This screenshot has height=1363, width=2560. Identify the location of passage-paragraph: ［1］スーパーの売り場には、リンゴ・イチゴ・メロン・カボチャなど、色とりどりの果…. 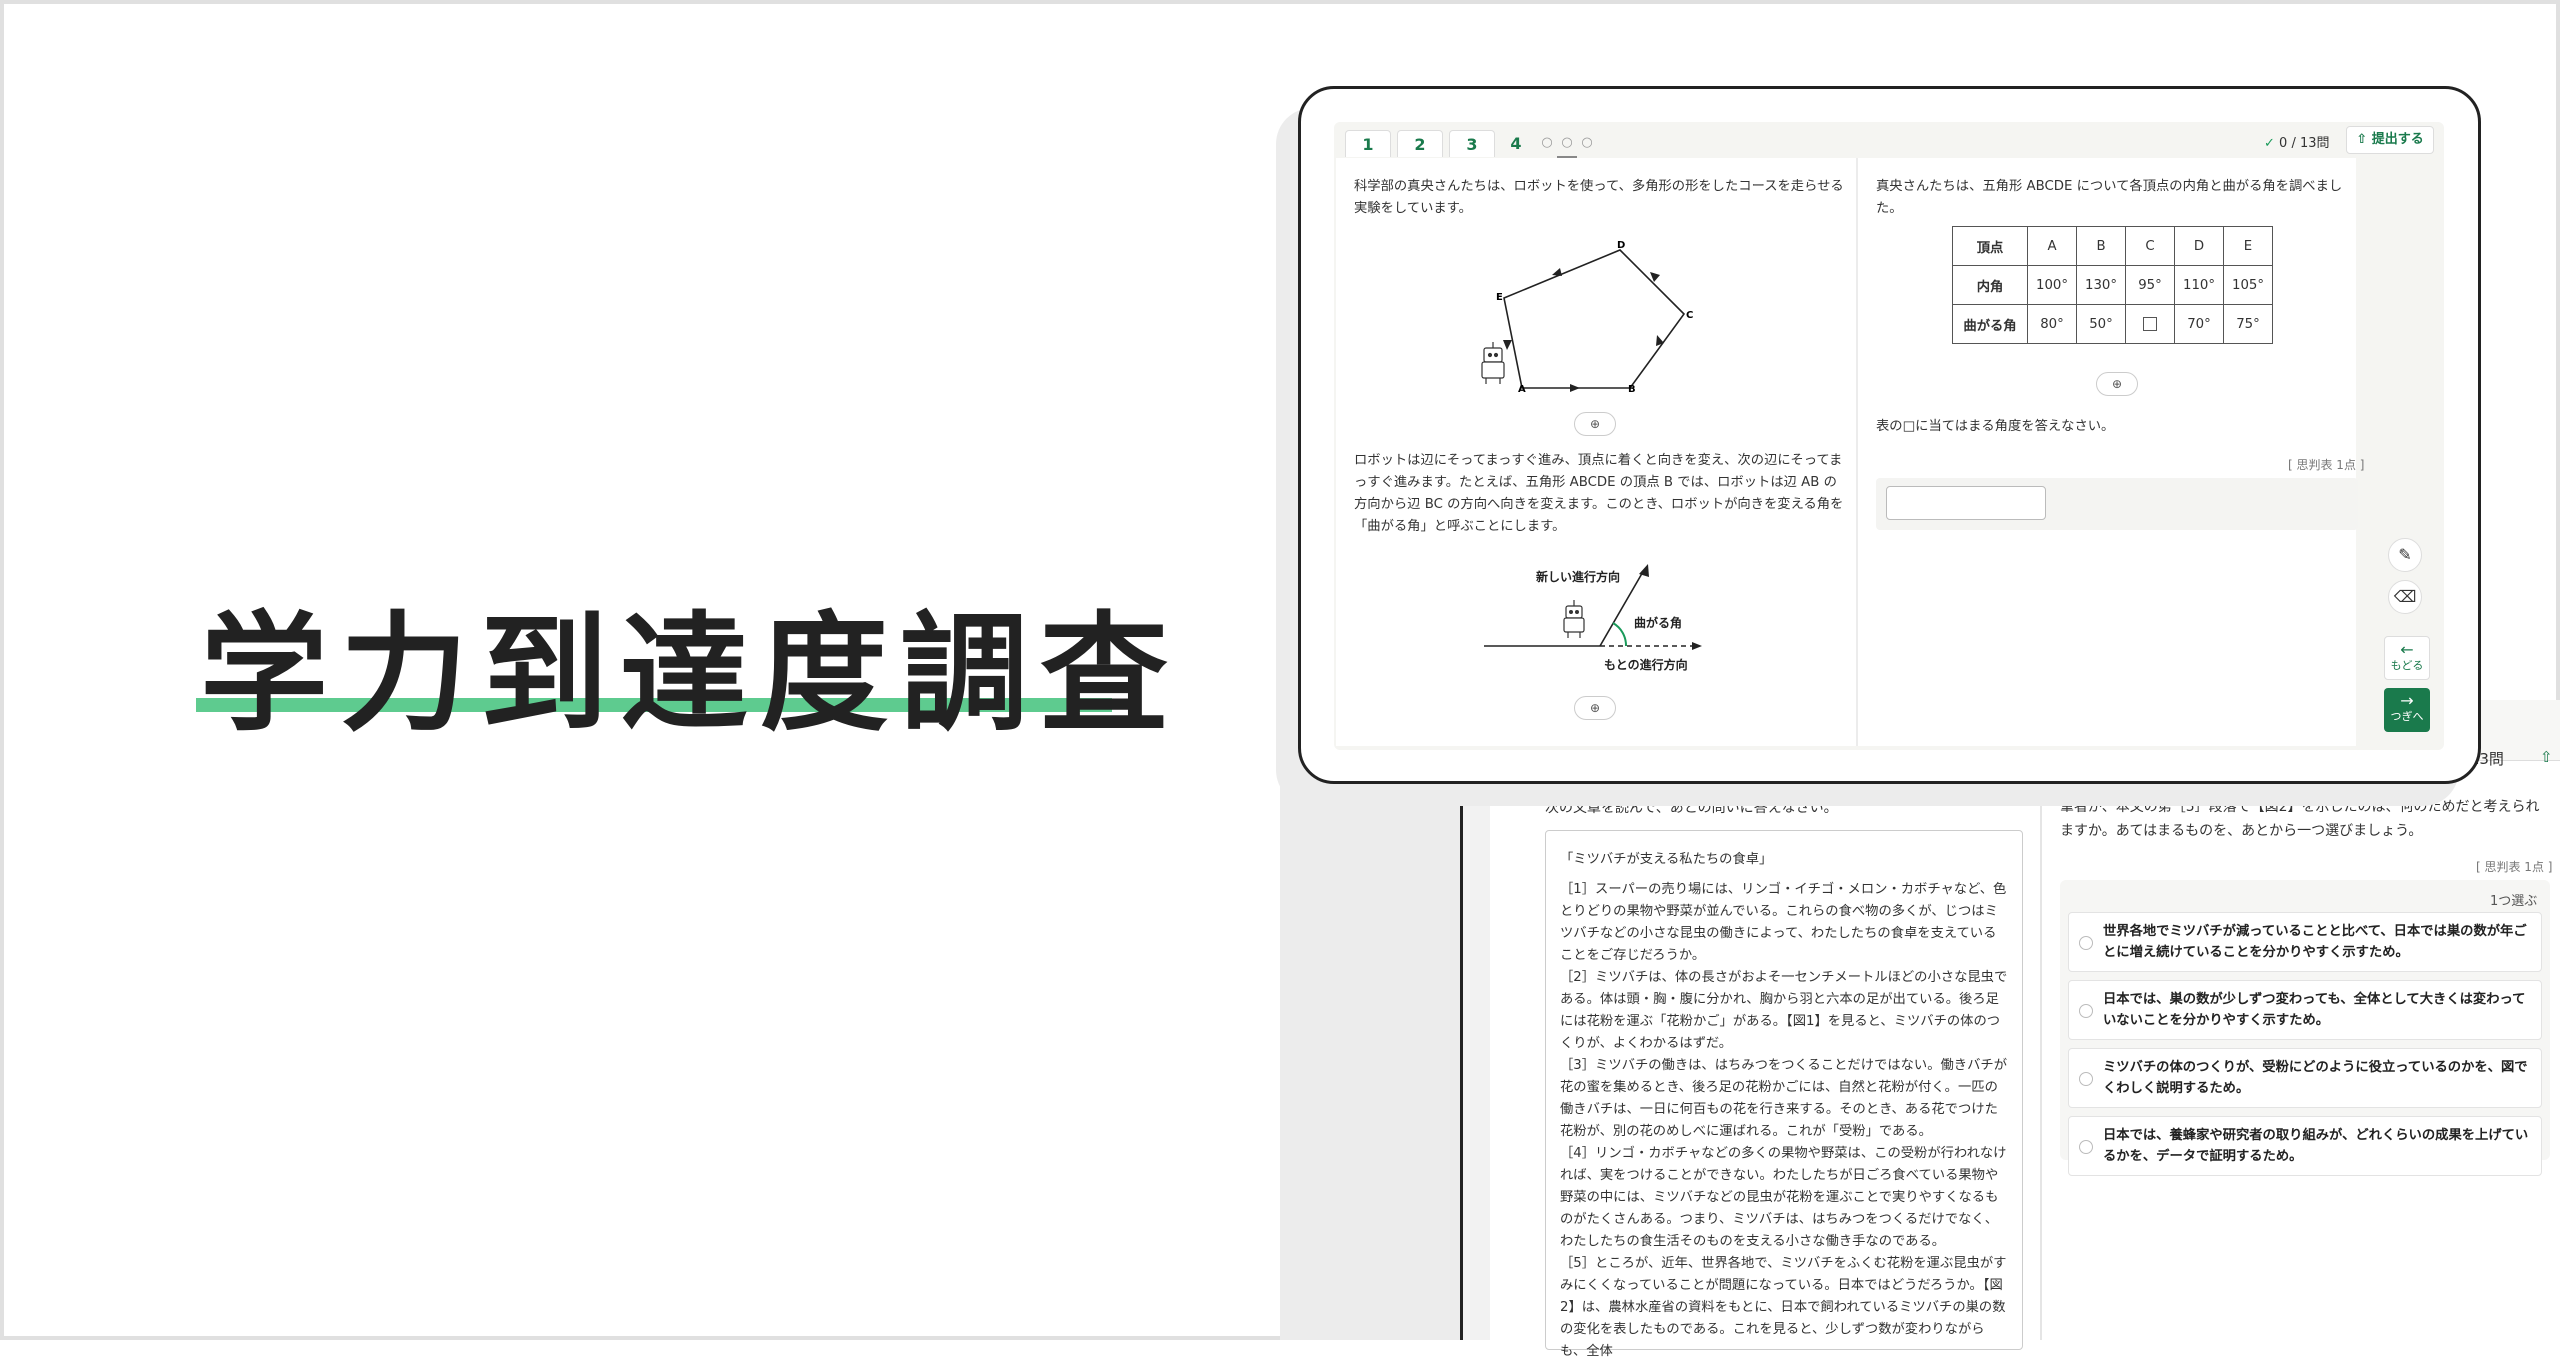
(1783, 922).